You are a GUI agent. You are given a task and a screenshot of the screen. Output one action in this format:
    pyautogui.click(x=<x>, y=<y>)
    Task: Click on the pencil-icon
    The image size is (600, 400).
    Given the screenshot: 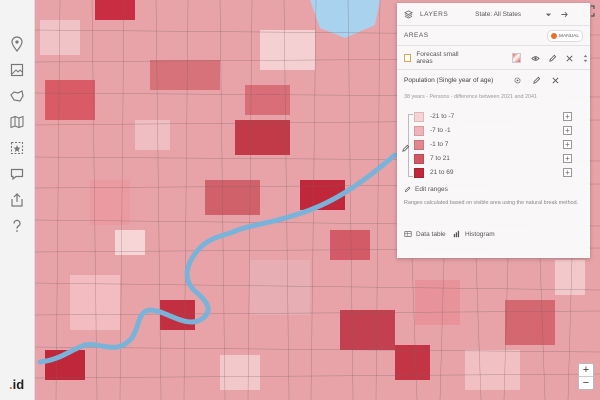 What is the action you would take?
    pyautogui.click(x=552, y=58)
    